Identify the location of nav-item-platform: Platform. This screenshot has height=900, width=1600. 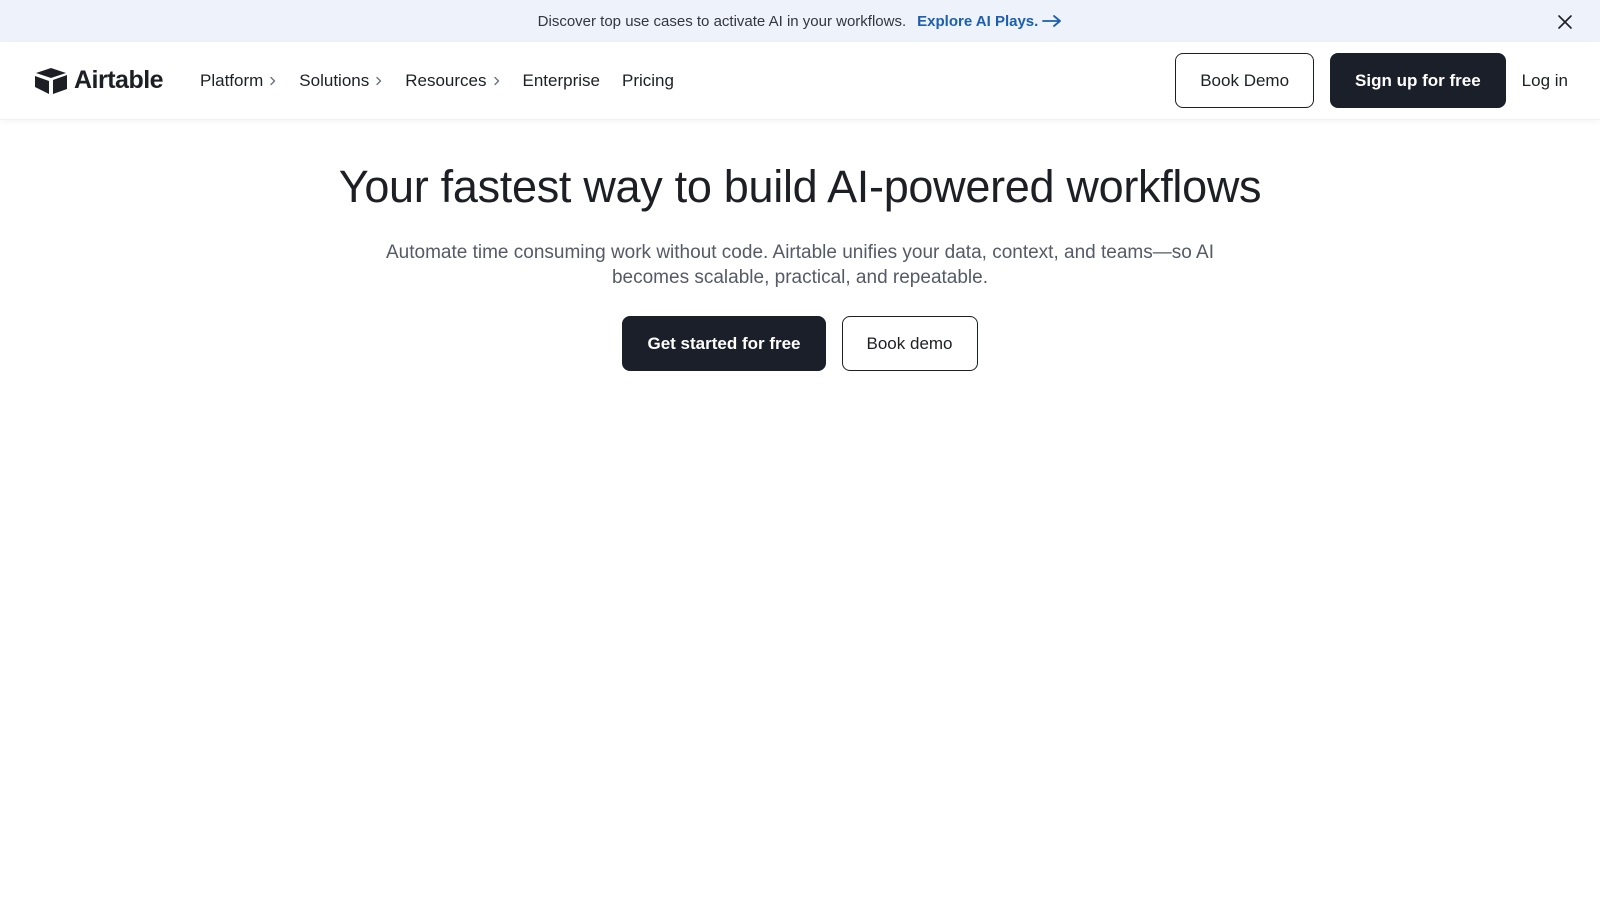
(238, 81).